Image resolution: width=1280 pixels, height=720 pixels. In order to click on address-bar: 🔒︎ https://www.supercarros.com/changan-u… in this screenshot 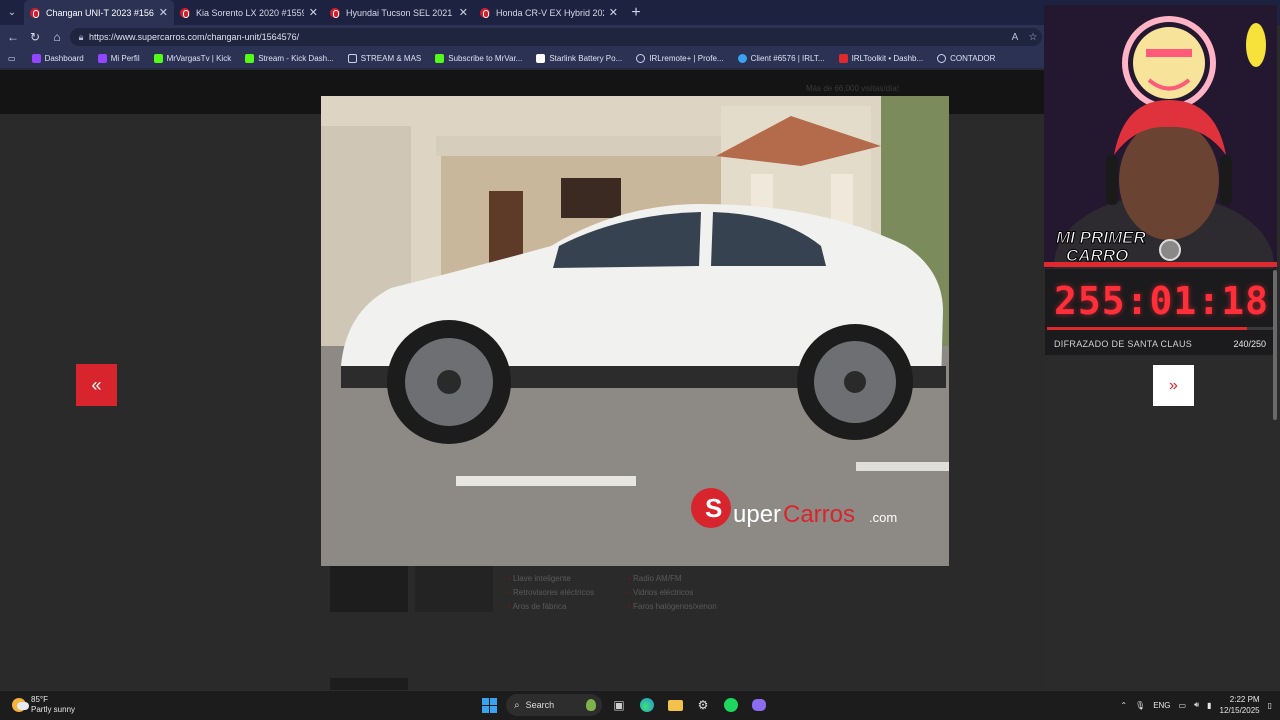, I will do `click(556, 37)`.